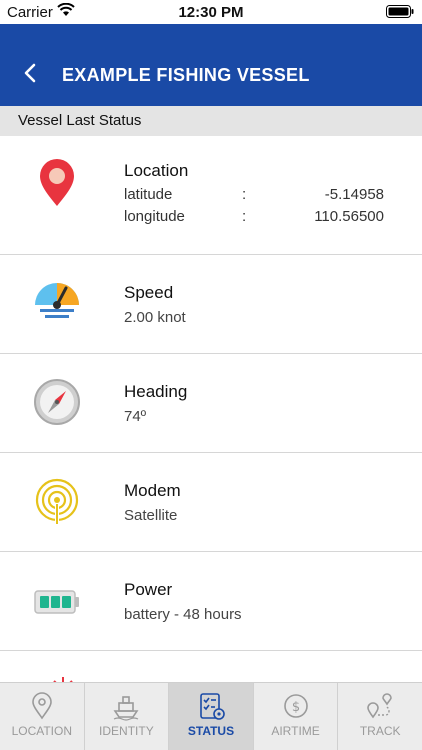 This screenshot has height=750, width=422. What do you see at coordinates (155, 317) in the screenshot?
I see `speed-value: 2.00 knot` at bounding box center [155, 317].